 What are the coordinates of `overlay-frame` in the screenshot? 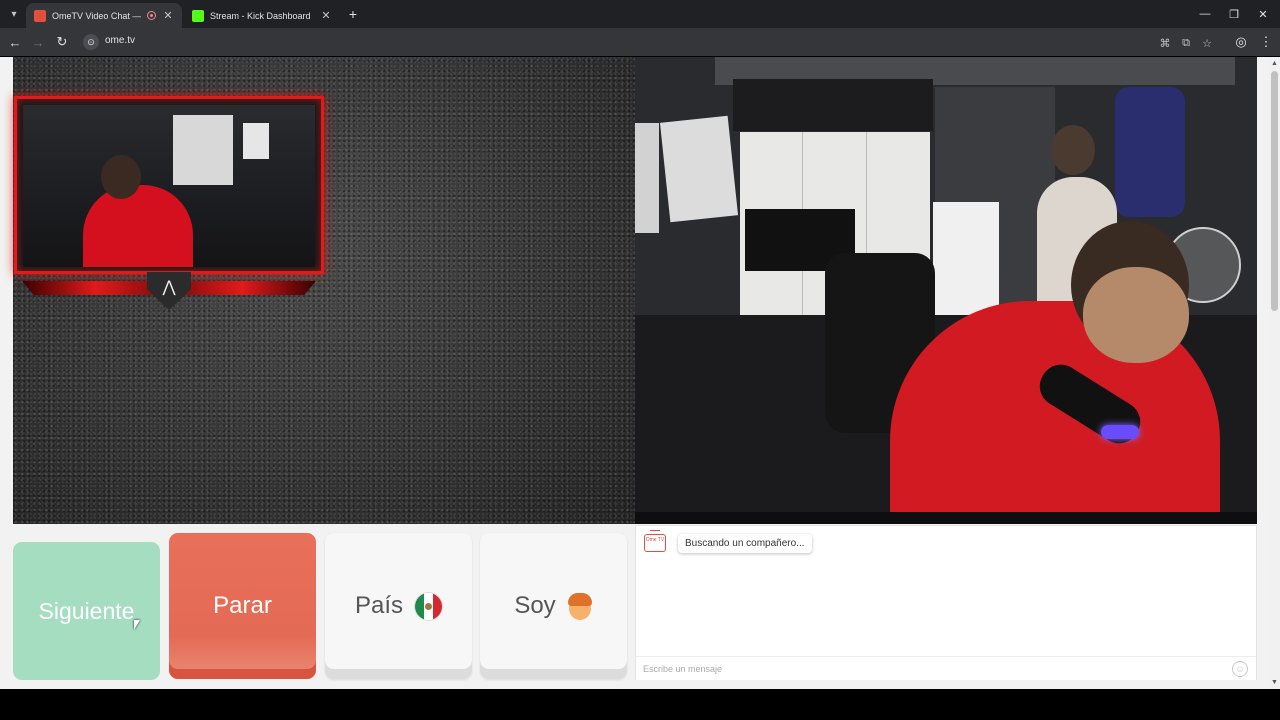 It's located at (169, 185).